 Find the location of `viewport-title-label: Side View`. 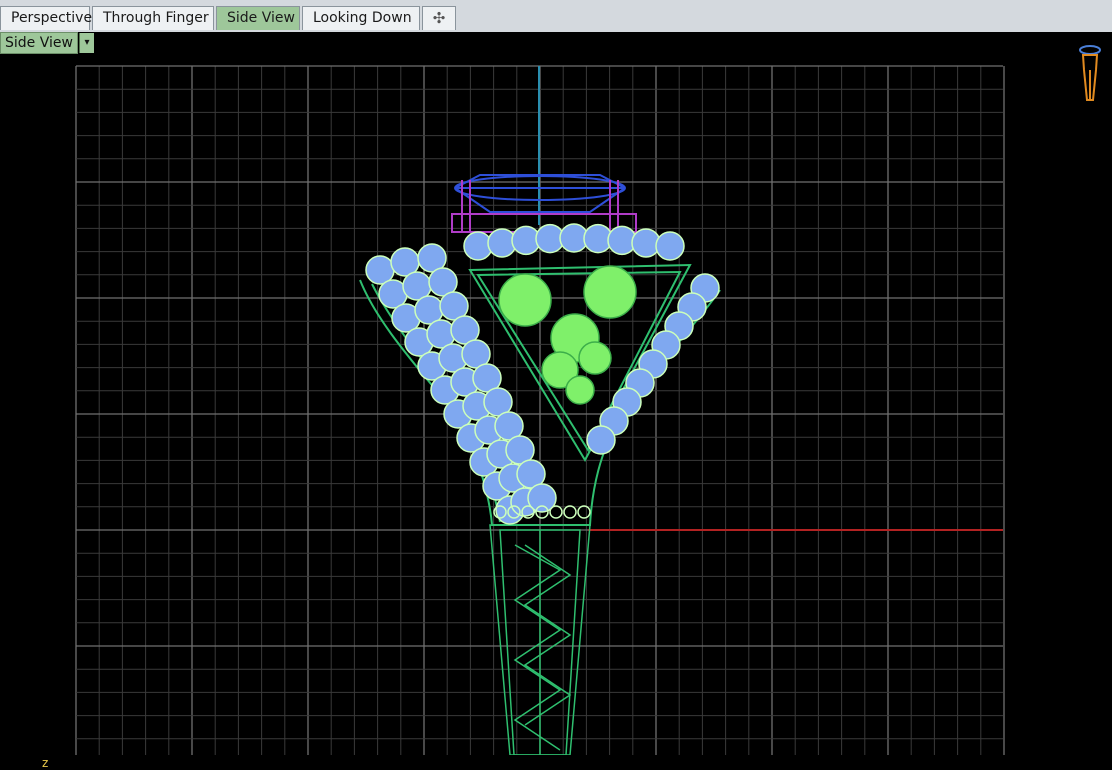

viewport-title-label: Side View is located at coordinates (39, 43).